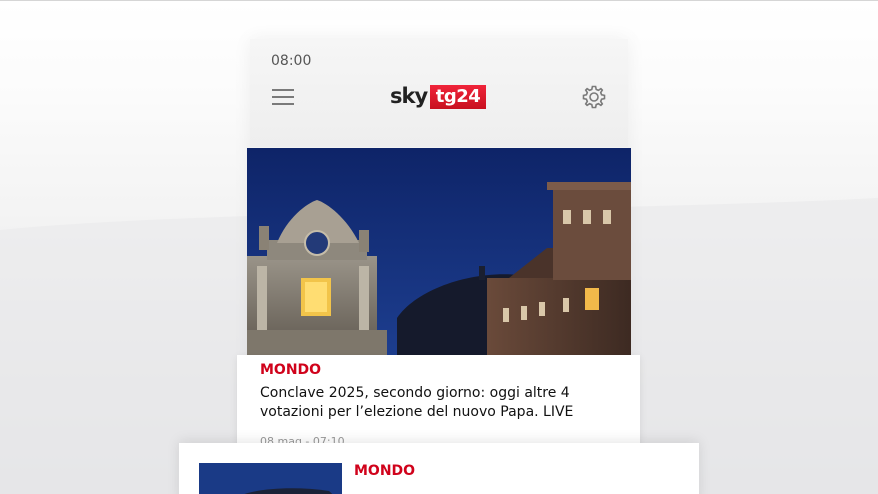 The image size is (878, 494). What do you see at coordinates (594, 97) in the screenshot?
I see `gear-icon` at bounding box center [594, 97].